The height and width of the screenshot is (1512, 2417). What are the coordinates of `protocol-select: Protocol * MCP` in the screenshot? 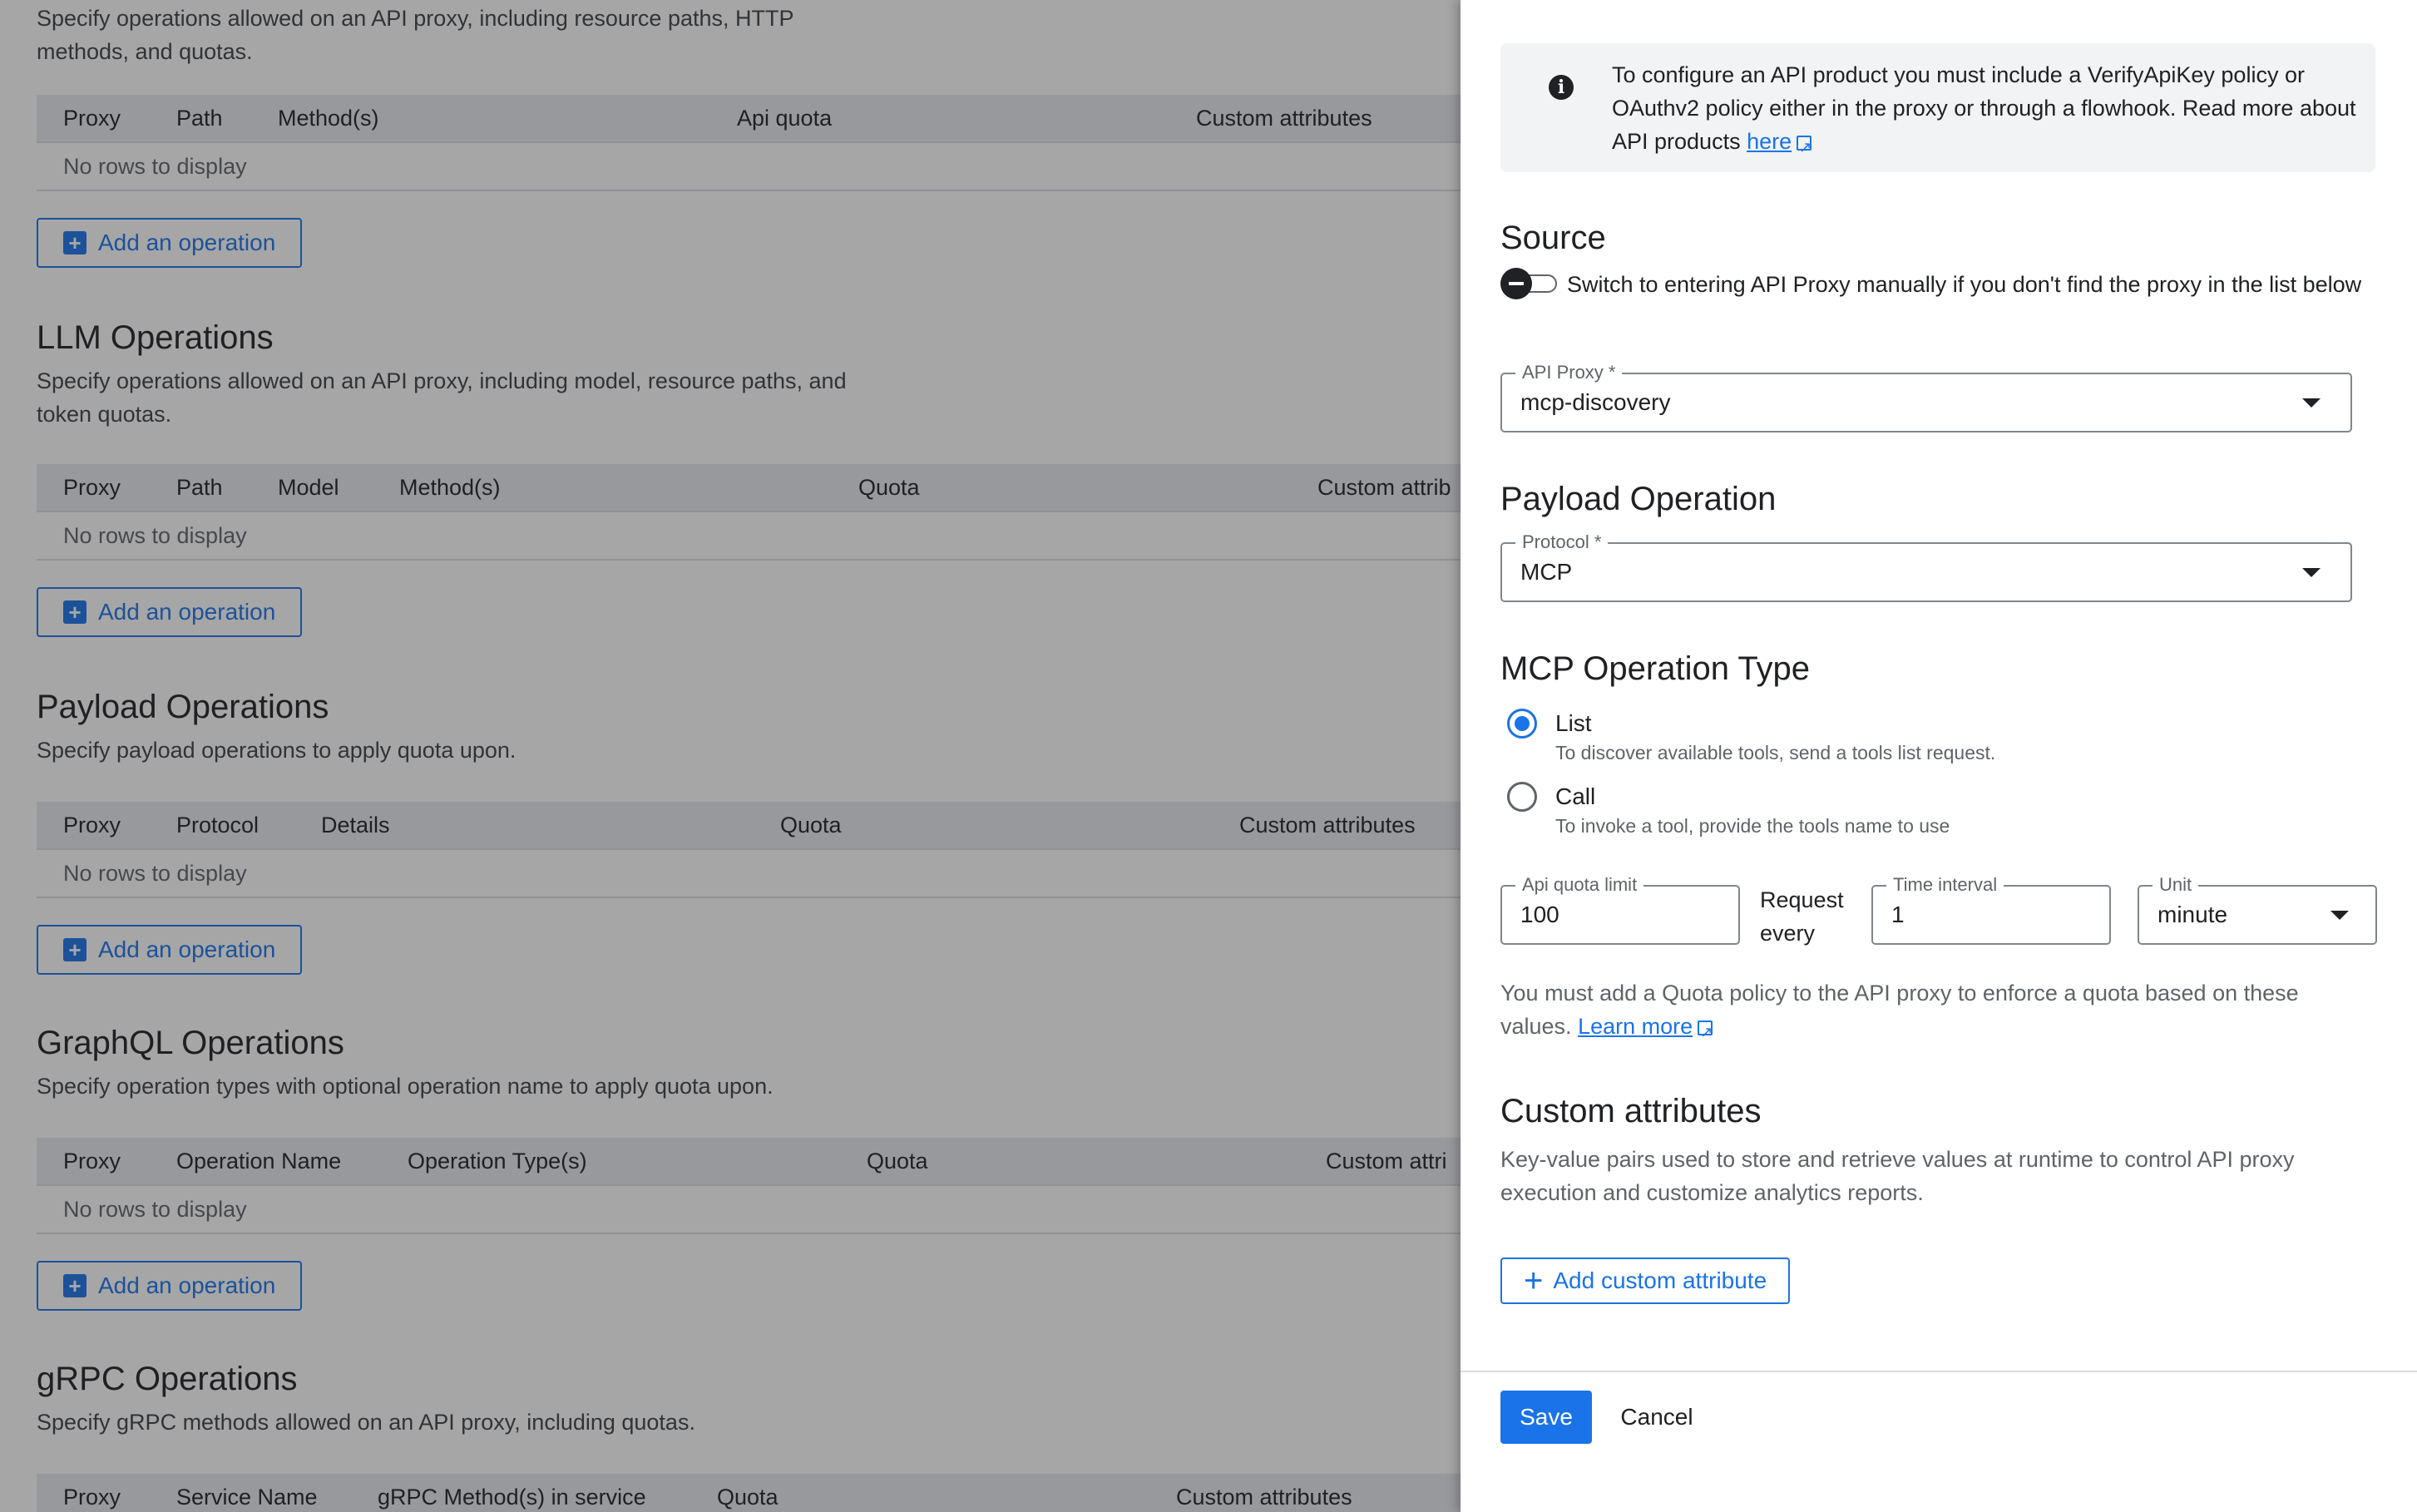 It's located at (1926, 567).